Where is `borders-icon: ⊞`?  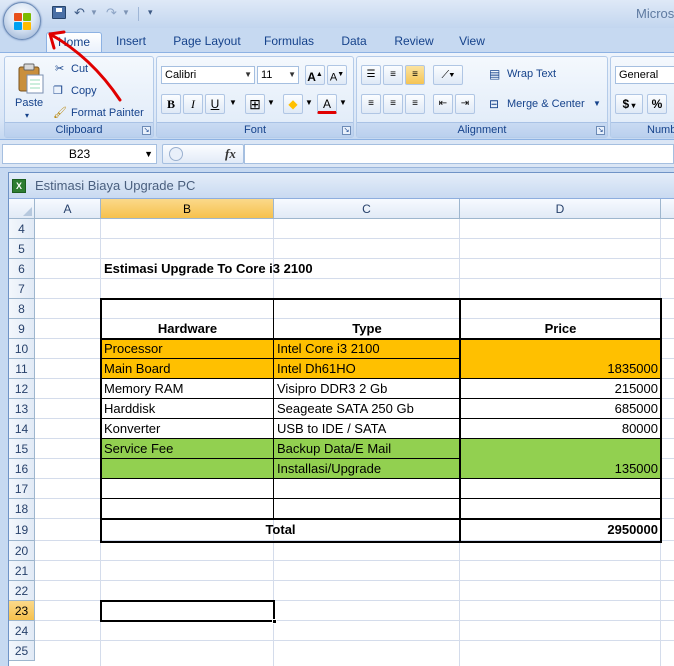 borders-icon: ⊞ is located at coordinates (255, 104).